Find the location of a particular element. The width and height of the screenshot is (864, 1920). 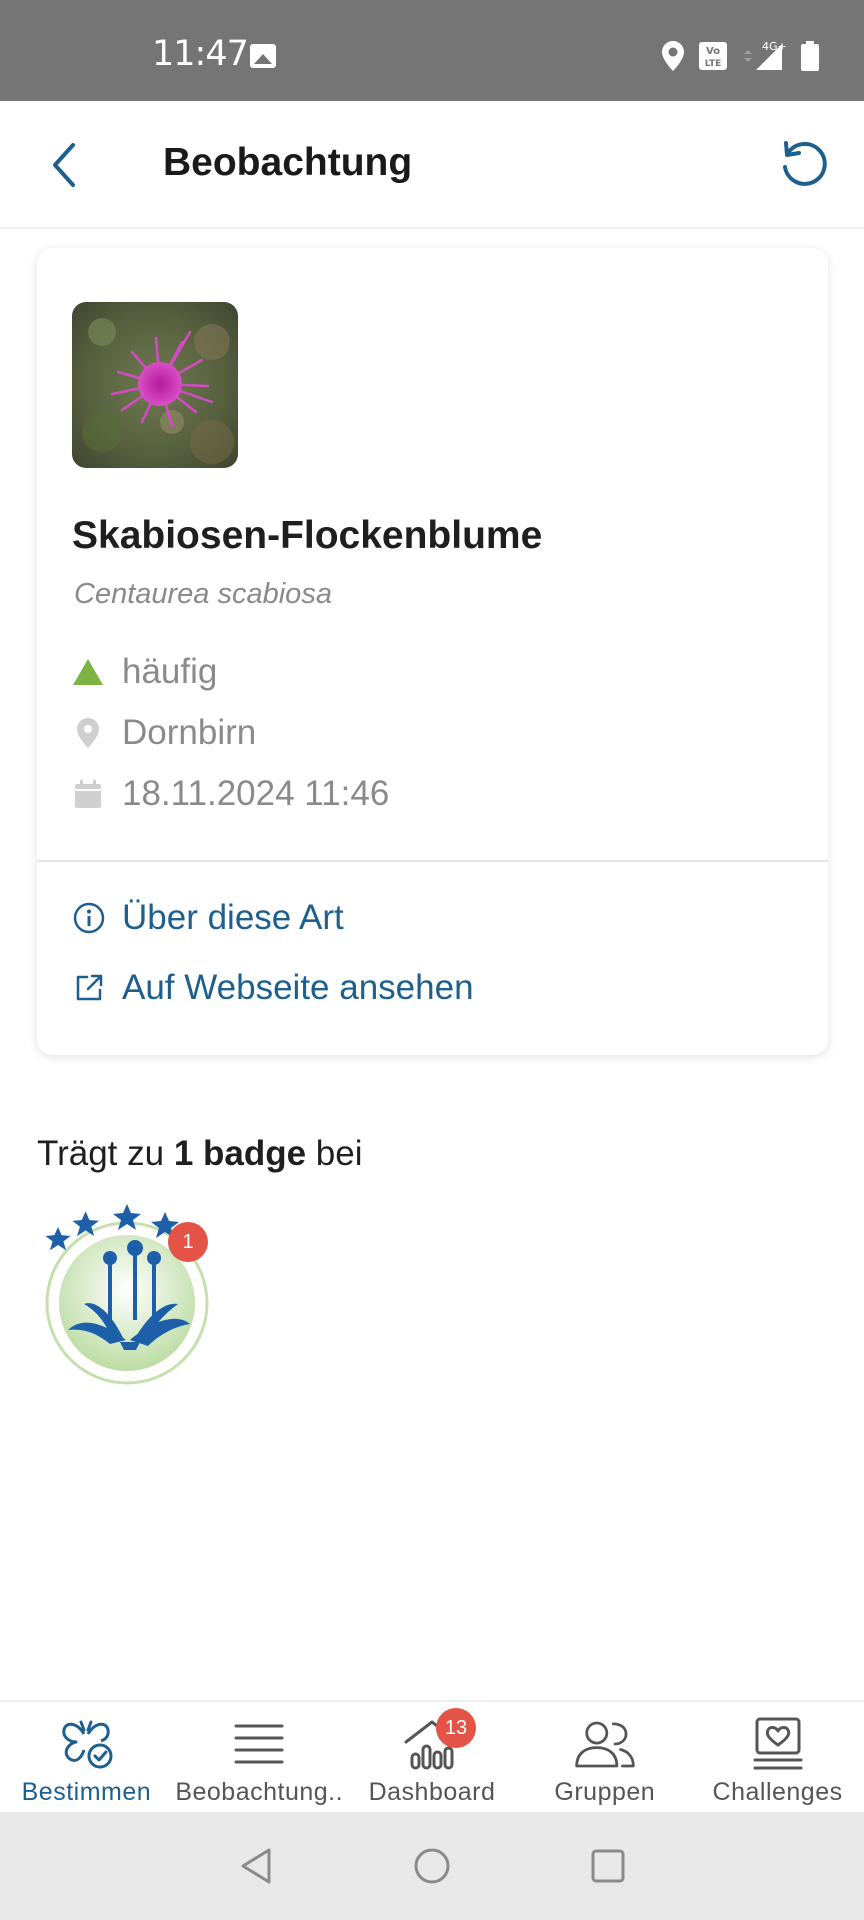

abundance-row: häufig is located at coordinates (144, 672).